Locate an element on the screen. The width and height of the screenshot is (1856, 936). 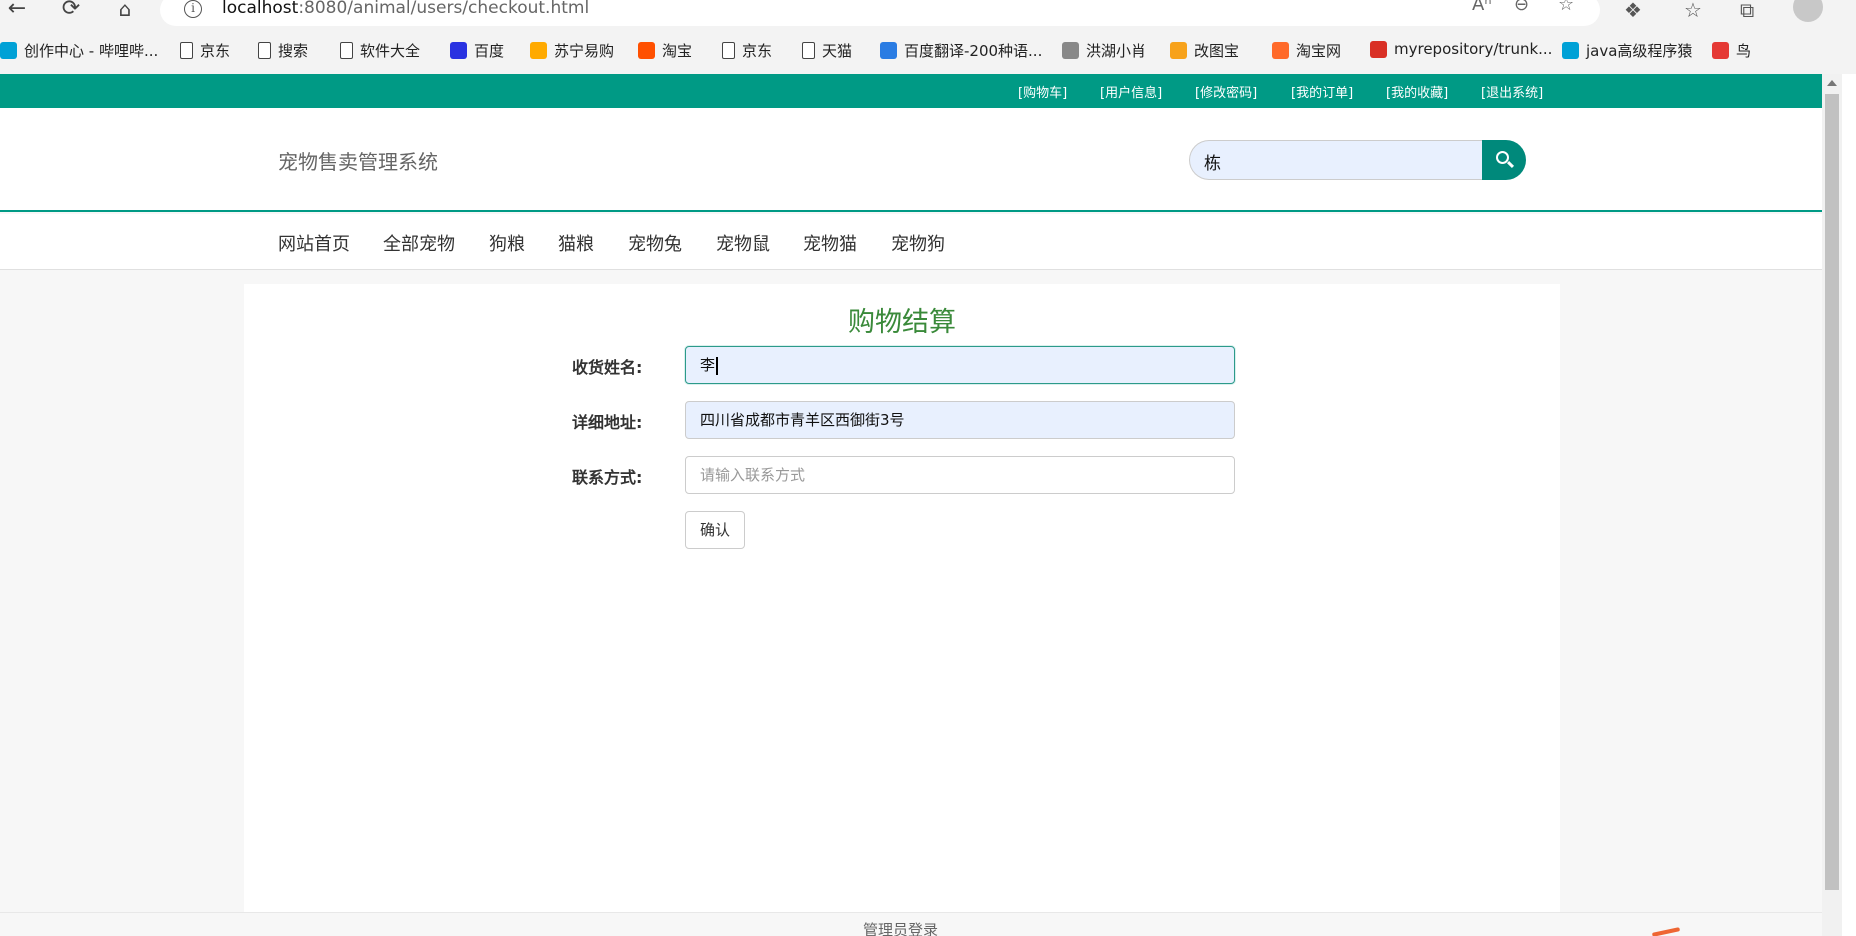
bookmark-item: 淘宝 is located at coordinates (665, 50).